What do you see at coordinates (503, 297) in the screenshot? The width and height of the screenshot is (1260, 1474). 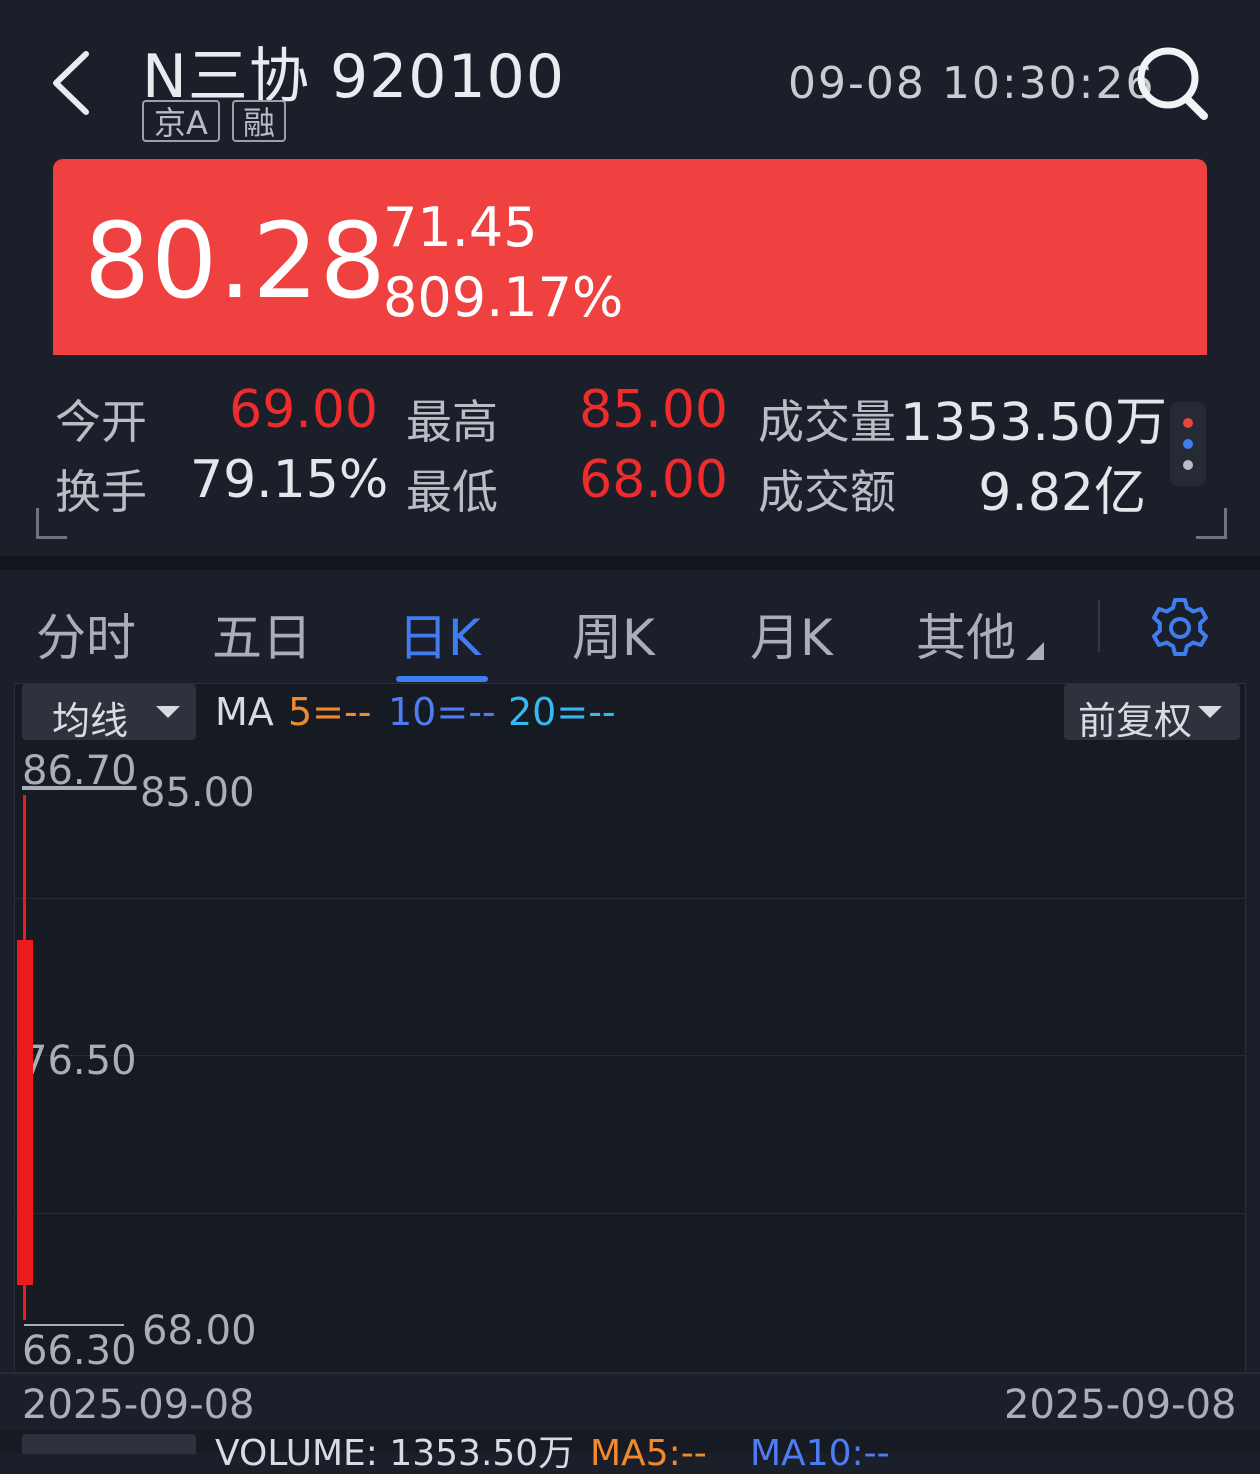 I see `price-change-pct: 809.17%` at bounding box center [503, 297].